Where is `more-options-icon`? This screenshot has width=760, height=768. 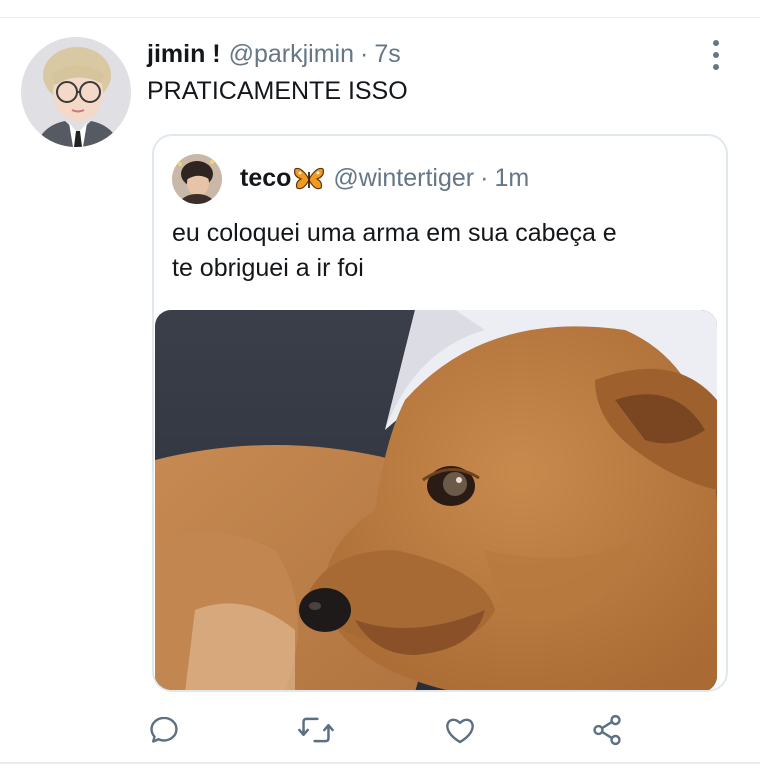
more-options-icon is located at coordinates (716, 55).